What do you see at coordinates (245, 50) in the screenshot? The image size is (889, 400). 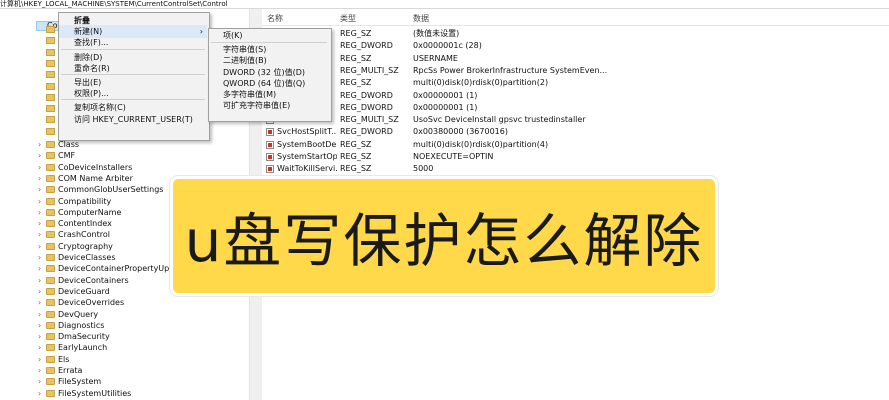 I see `menu-item-label: 字符串值(S)` at bounding box center [245, 50].